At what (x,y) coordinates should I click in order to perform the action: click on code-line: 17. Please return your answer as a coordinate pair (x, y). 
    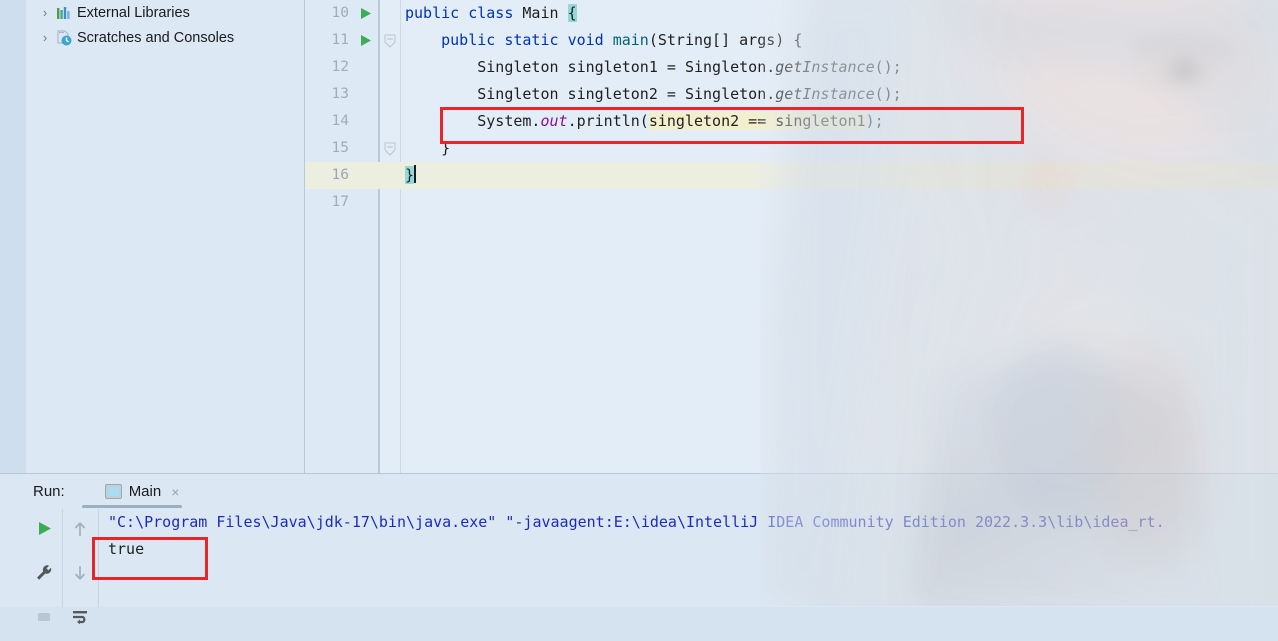
    Looking at the image, I should click on (791, 202).